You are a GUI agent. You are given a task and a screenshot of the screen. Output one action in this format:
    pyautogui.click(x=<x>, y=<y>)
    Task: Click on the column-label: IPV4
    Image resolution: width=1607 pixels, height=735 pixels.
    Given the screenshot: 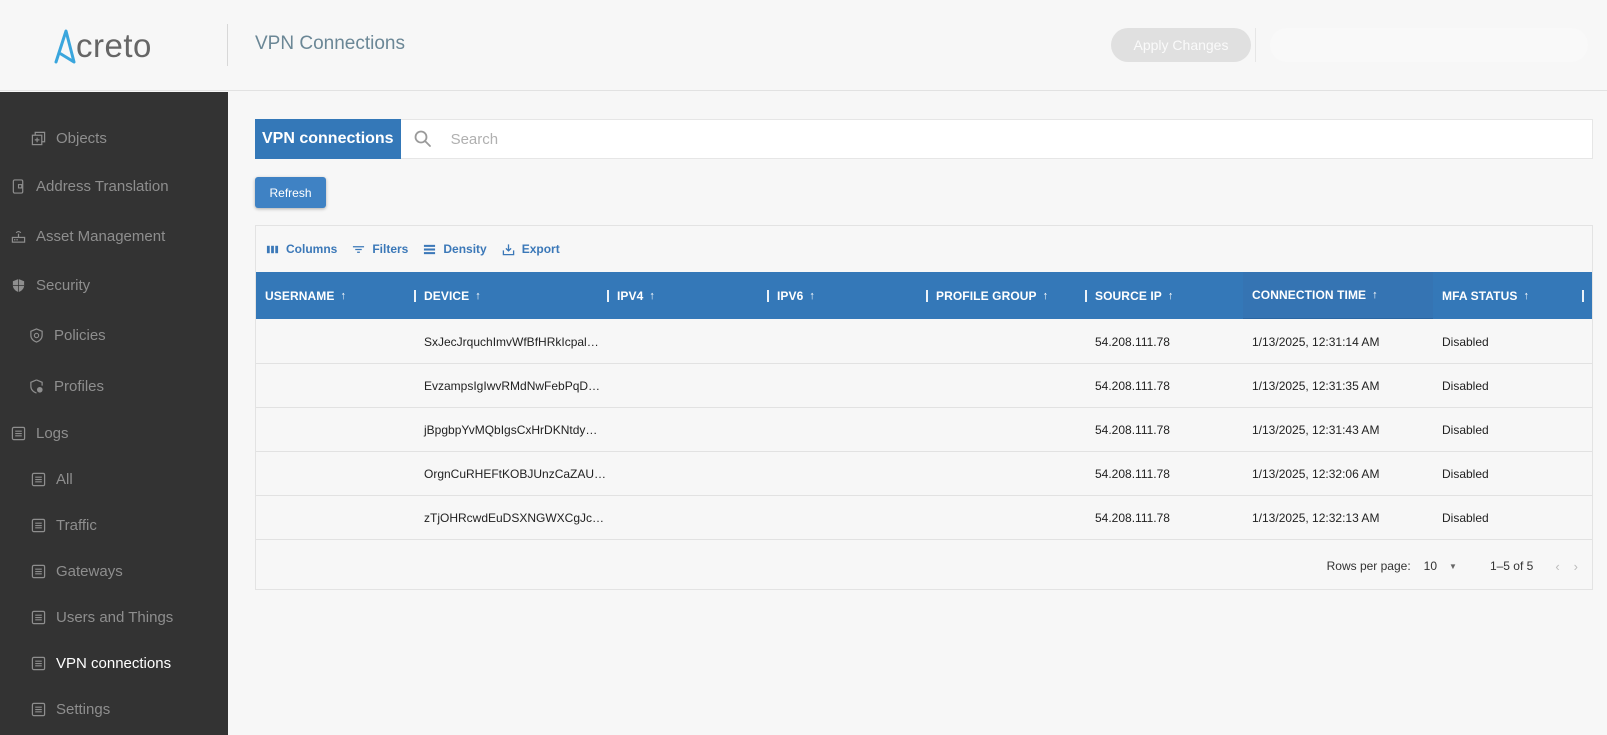 What is the action you would take?
    pyautogui.click(x=630, y=295)
    